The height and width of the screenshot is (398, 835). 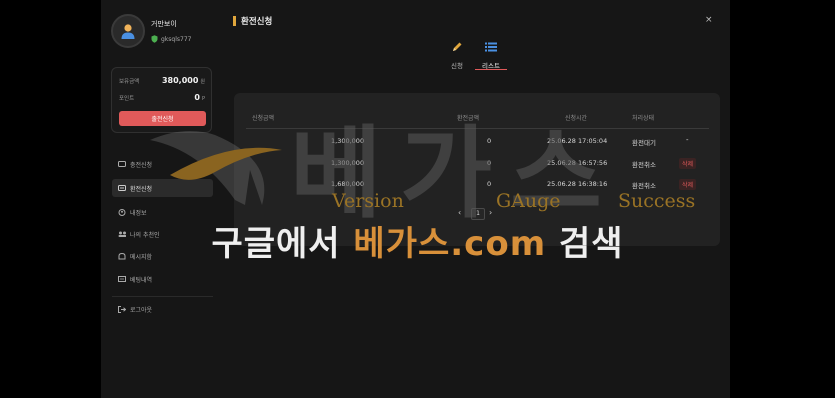 I want to click on close-icon: ×, so click(x=709, y=20).